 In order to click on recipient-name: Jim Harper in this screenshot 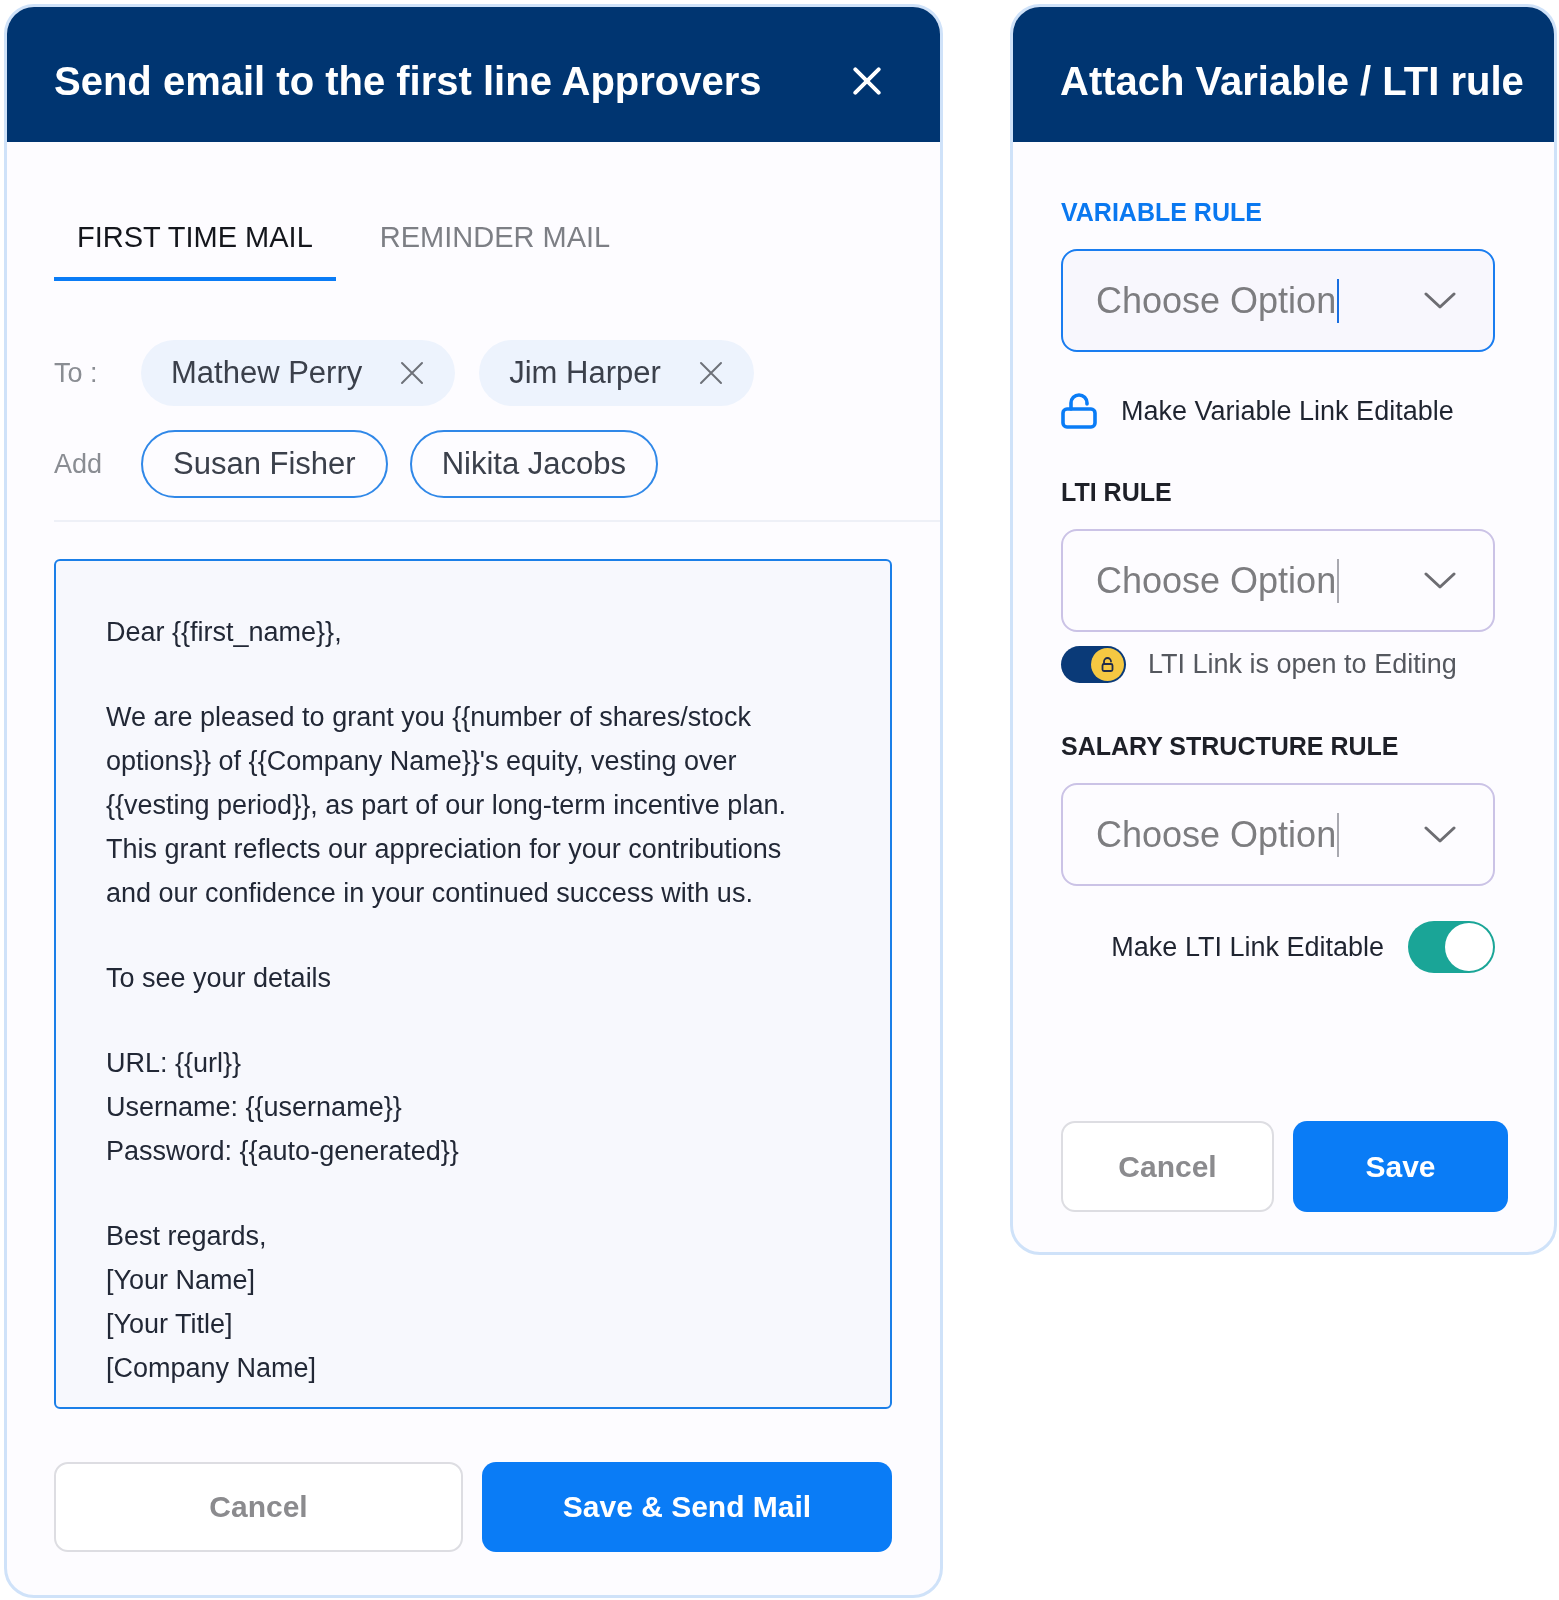, I will do `click(585, 373)`.